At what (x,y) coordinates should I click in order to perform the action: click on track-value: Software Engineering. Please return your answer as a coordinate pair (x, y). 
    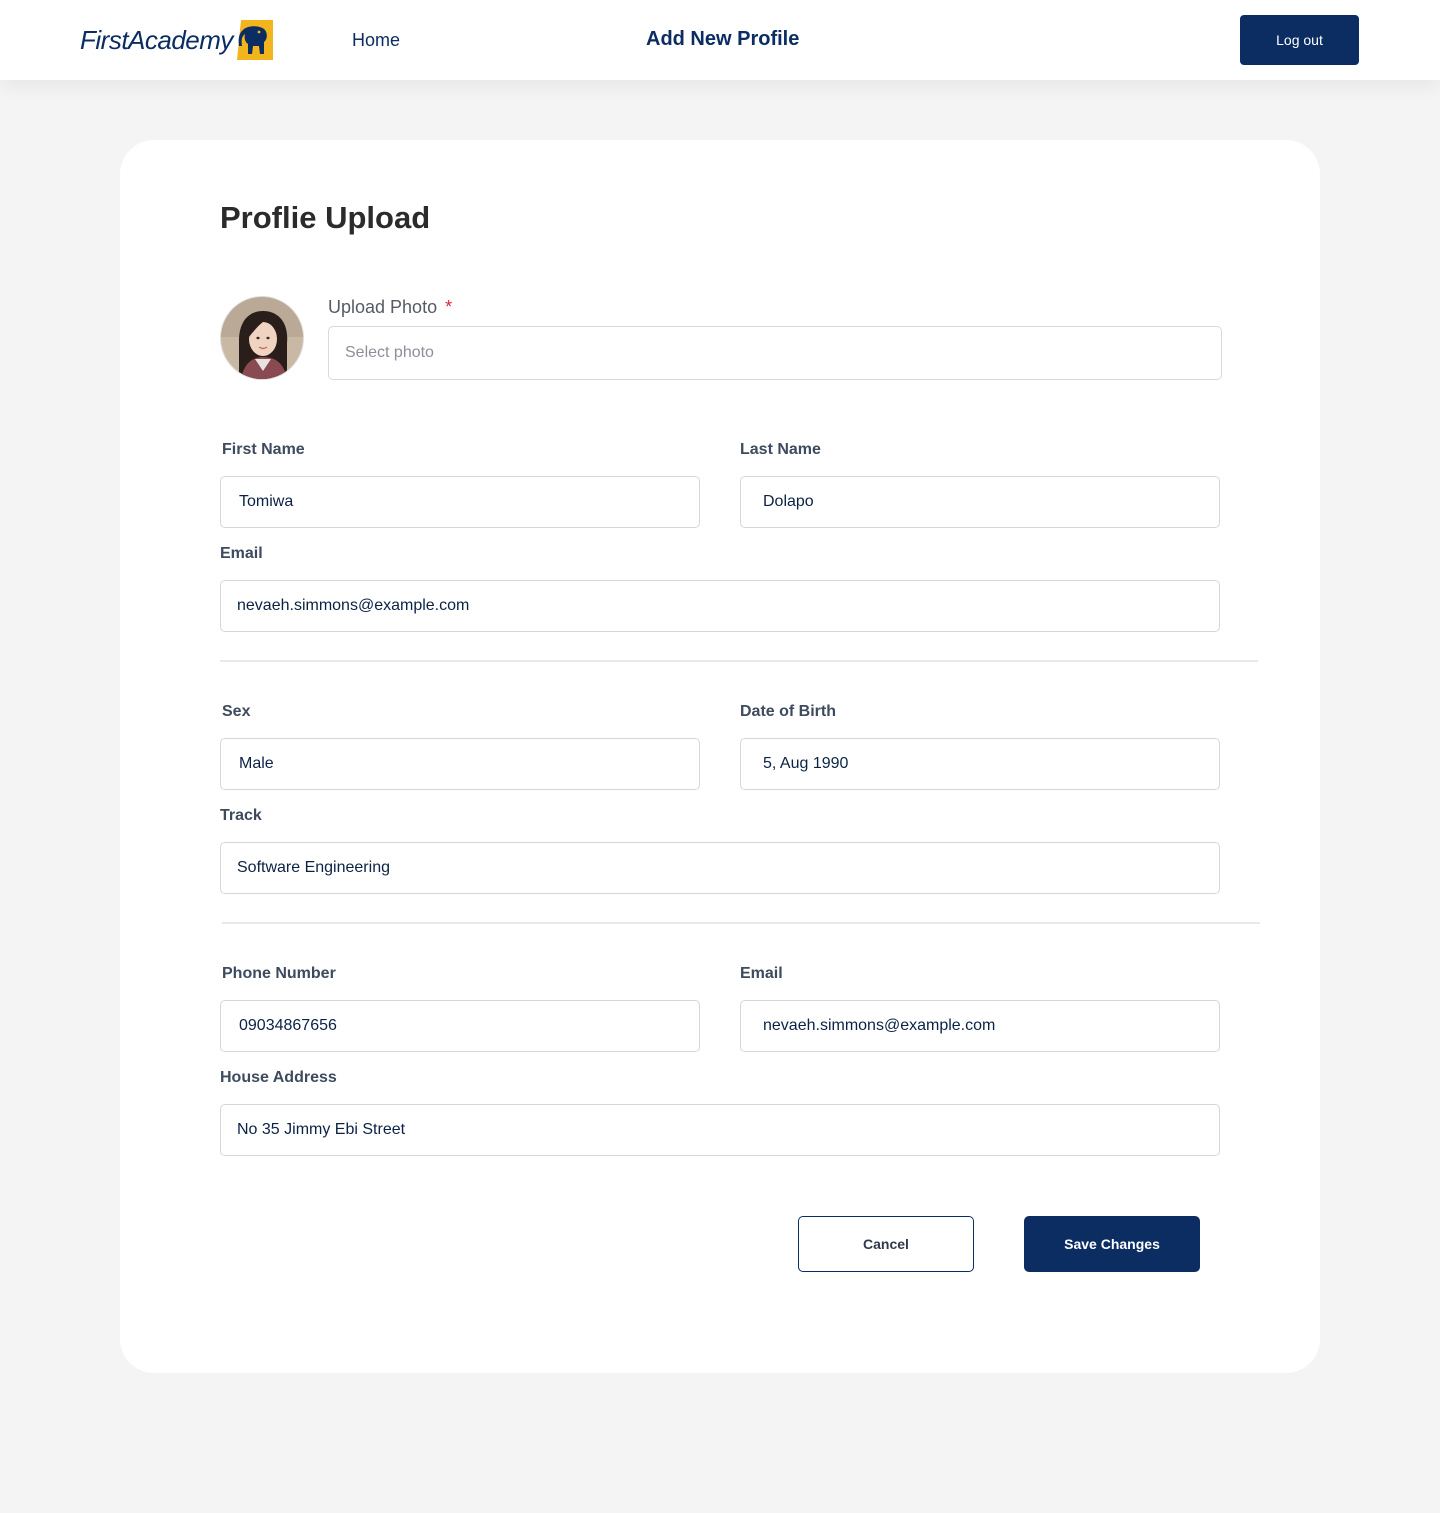
    Looking at the image, I should click on (313, 867).